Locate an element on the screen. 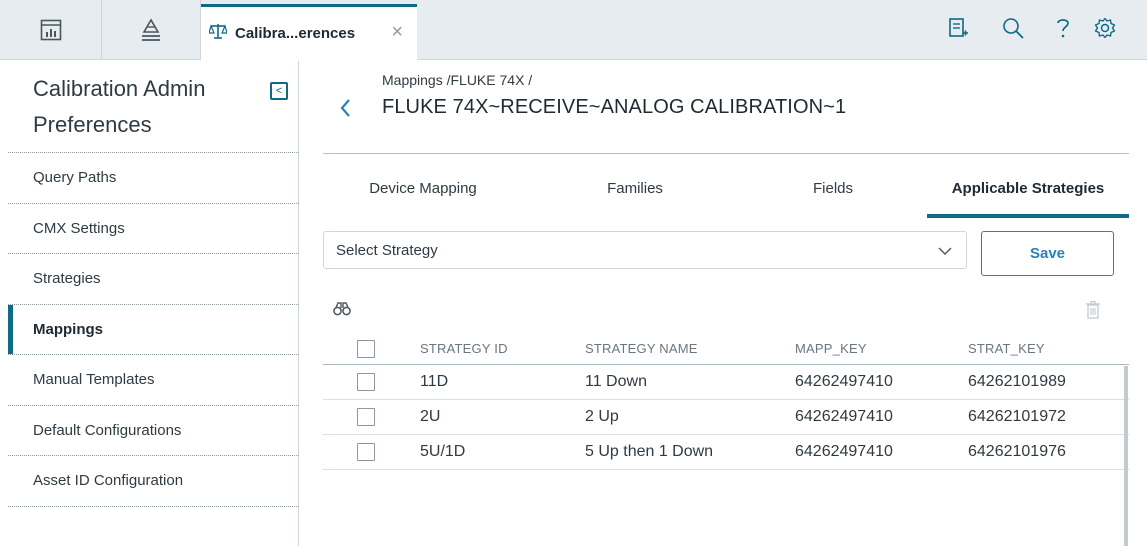 The height and width of the screenshot is (546, 1147). tab-families: Families is located at coordinates (635, 195).